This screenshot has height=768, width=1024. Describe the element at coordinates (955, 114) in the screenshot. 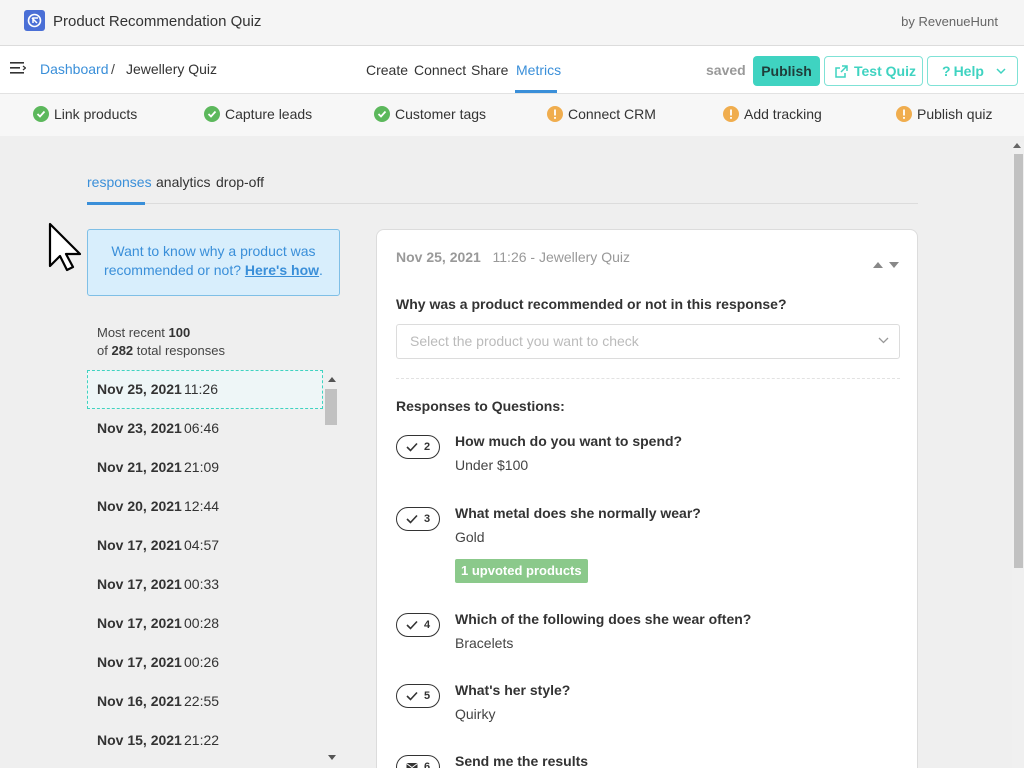

I see `step-label: Publish quiz` at that location.